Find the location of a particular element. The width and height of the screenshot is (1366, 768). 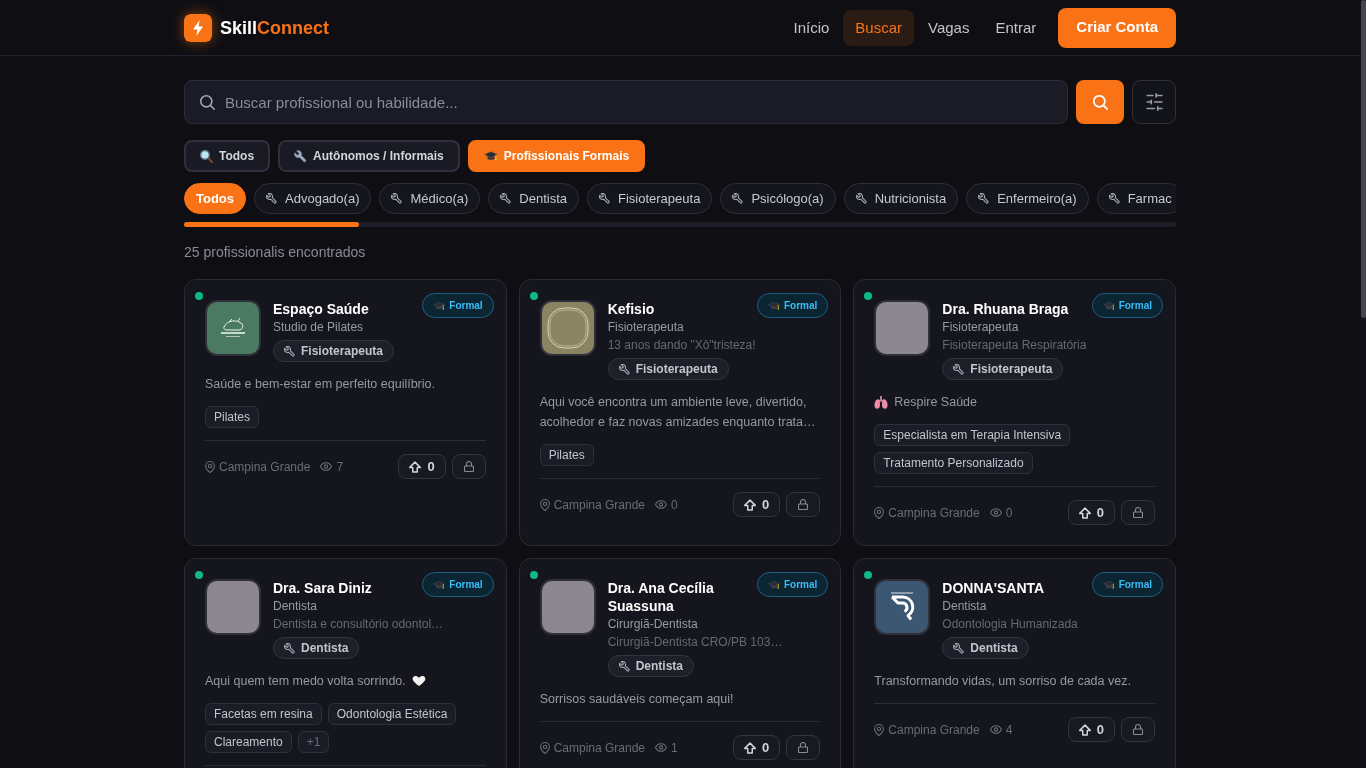

skill-tag: Facetas em resina is located at coordinates (263, 714).